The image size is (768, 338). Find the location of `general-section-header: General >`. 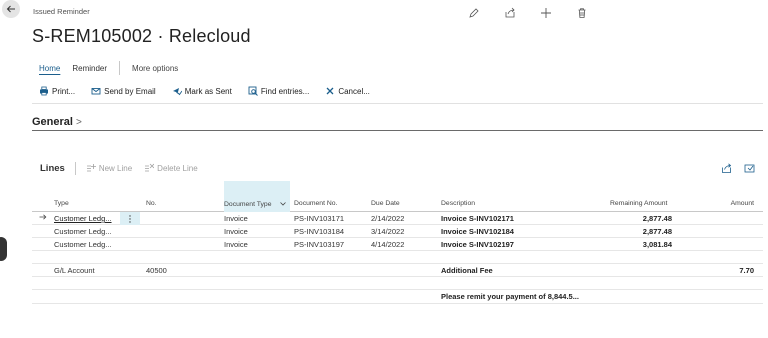

general-section-header: General > is located at coordinates (57, 122).